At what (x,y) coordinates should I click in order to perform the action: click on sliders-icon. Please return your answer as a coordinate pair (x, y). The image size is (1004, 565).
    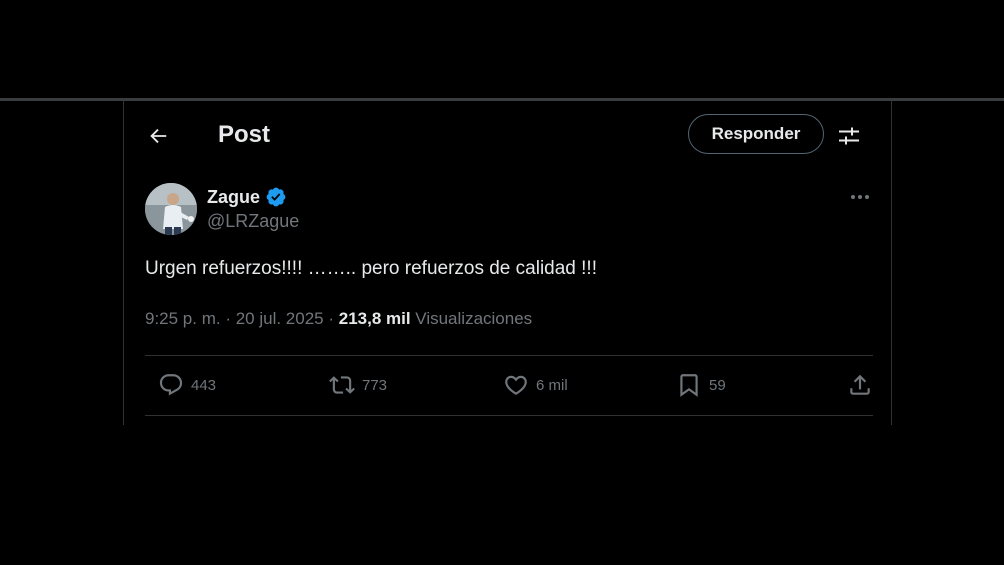
    Looking at the image, I should click on (849, 136).